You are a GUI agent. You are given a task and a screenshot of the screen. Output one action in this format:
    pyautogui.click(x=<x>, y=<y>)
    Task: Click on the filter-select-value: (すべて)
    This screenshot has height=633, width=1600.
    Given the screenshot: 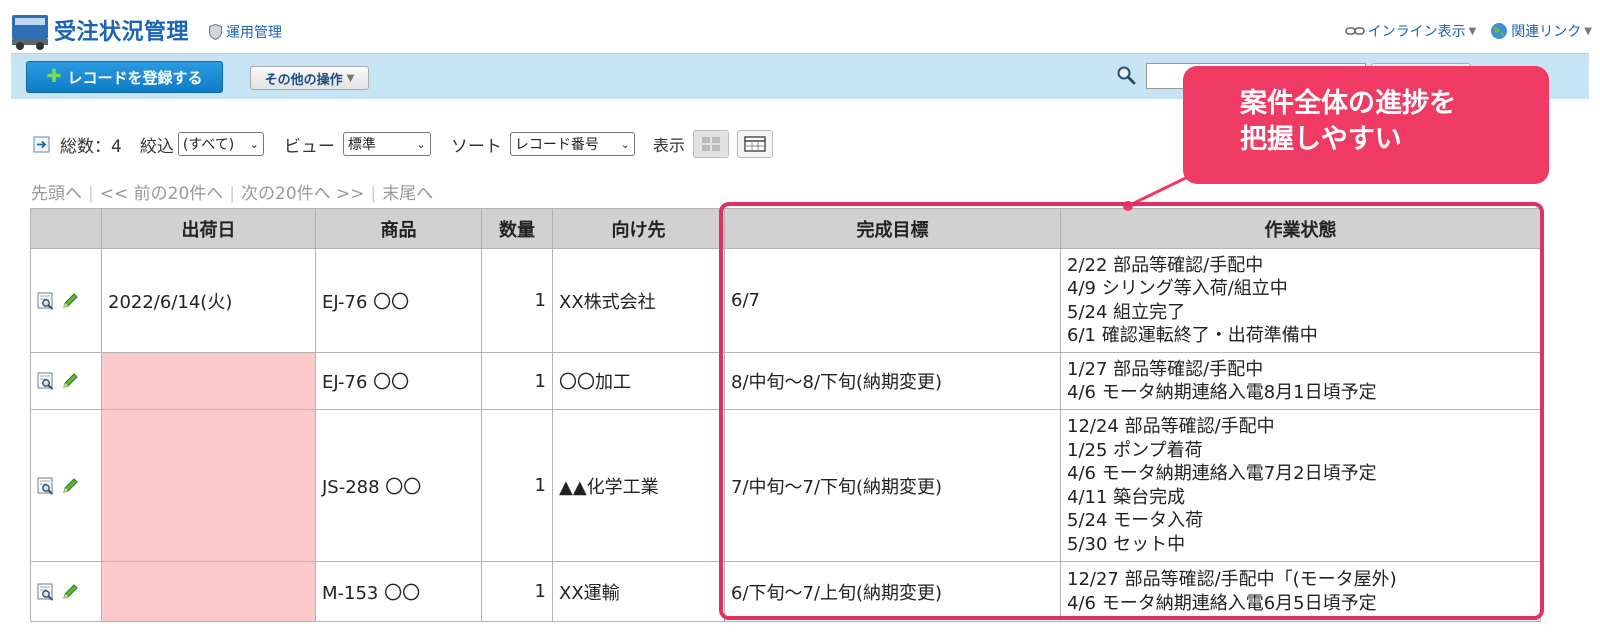 What is the action you would take?
    pyautogui.click(x=208, y=145)
    